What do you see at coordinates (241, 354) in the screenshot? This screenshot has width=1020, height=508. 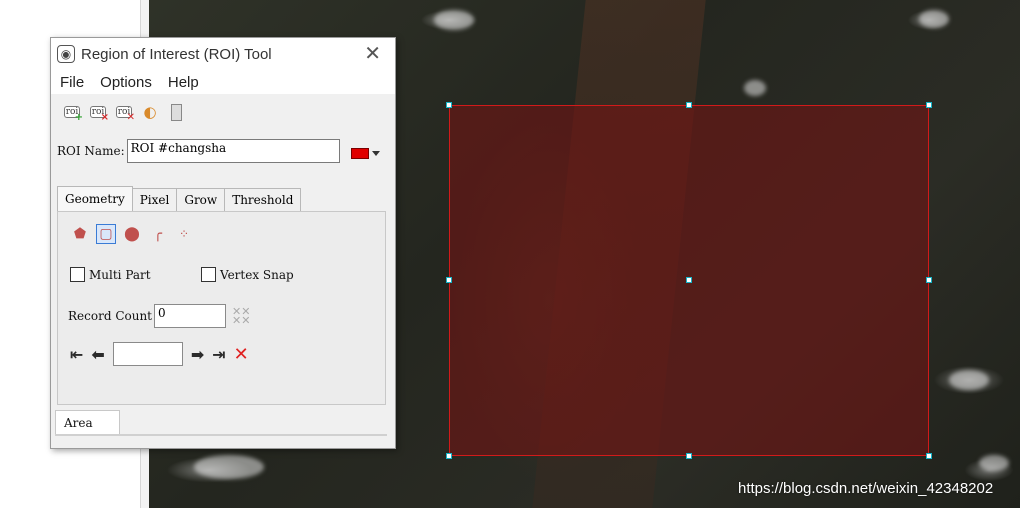 I see `delete-record-icon: ✕` at bounding box center [241, 354].